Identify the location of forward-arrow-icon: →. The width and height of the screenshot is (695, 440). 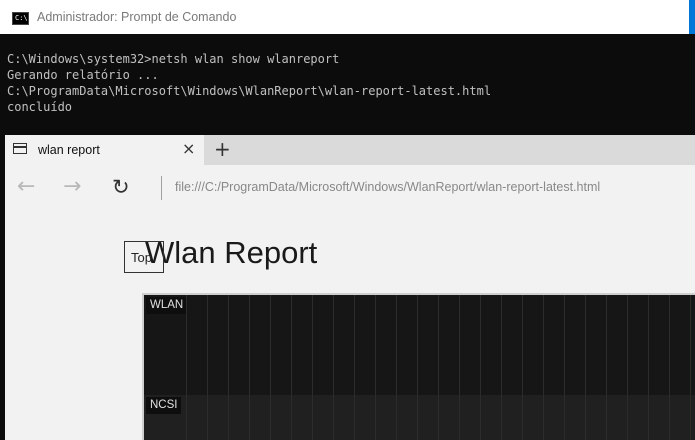
(72, 187).